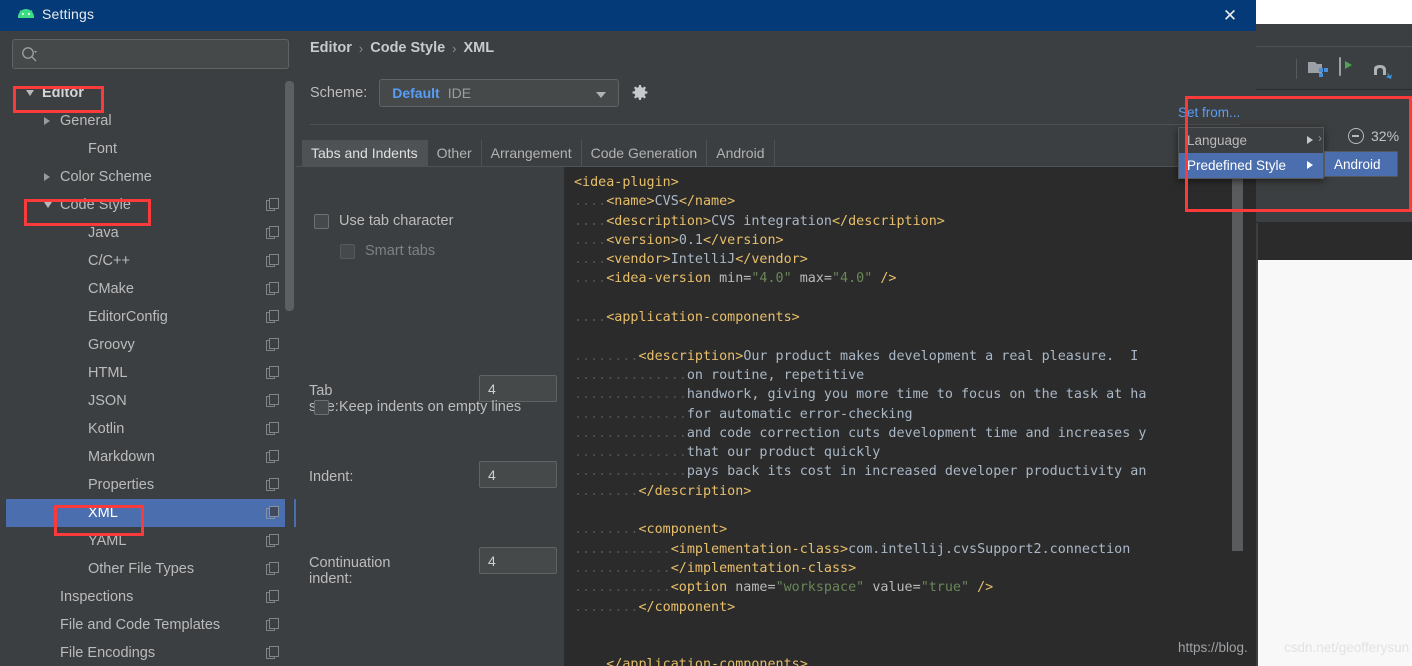 The height and width of the screenshot is (666, 1412). I want to click on smart-tabs-checkbox, so click(347, 251).